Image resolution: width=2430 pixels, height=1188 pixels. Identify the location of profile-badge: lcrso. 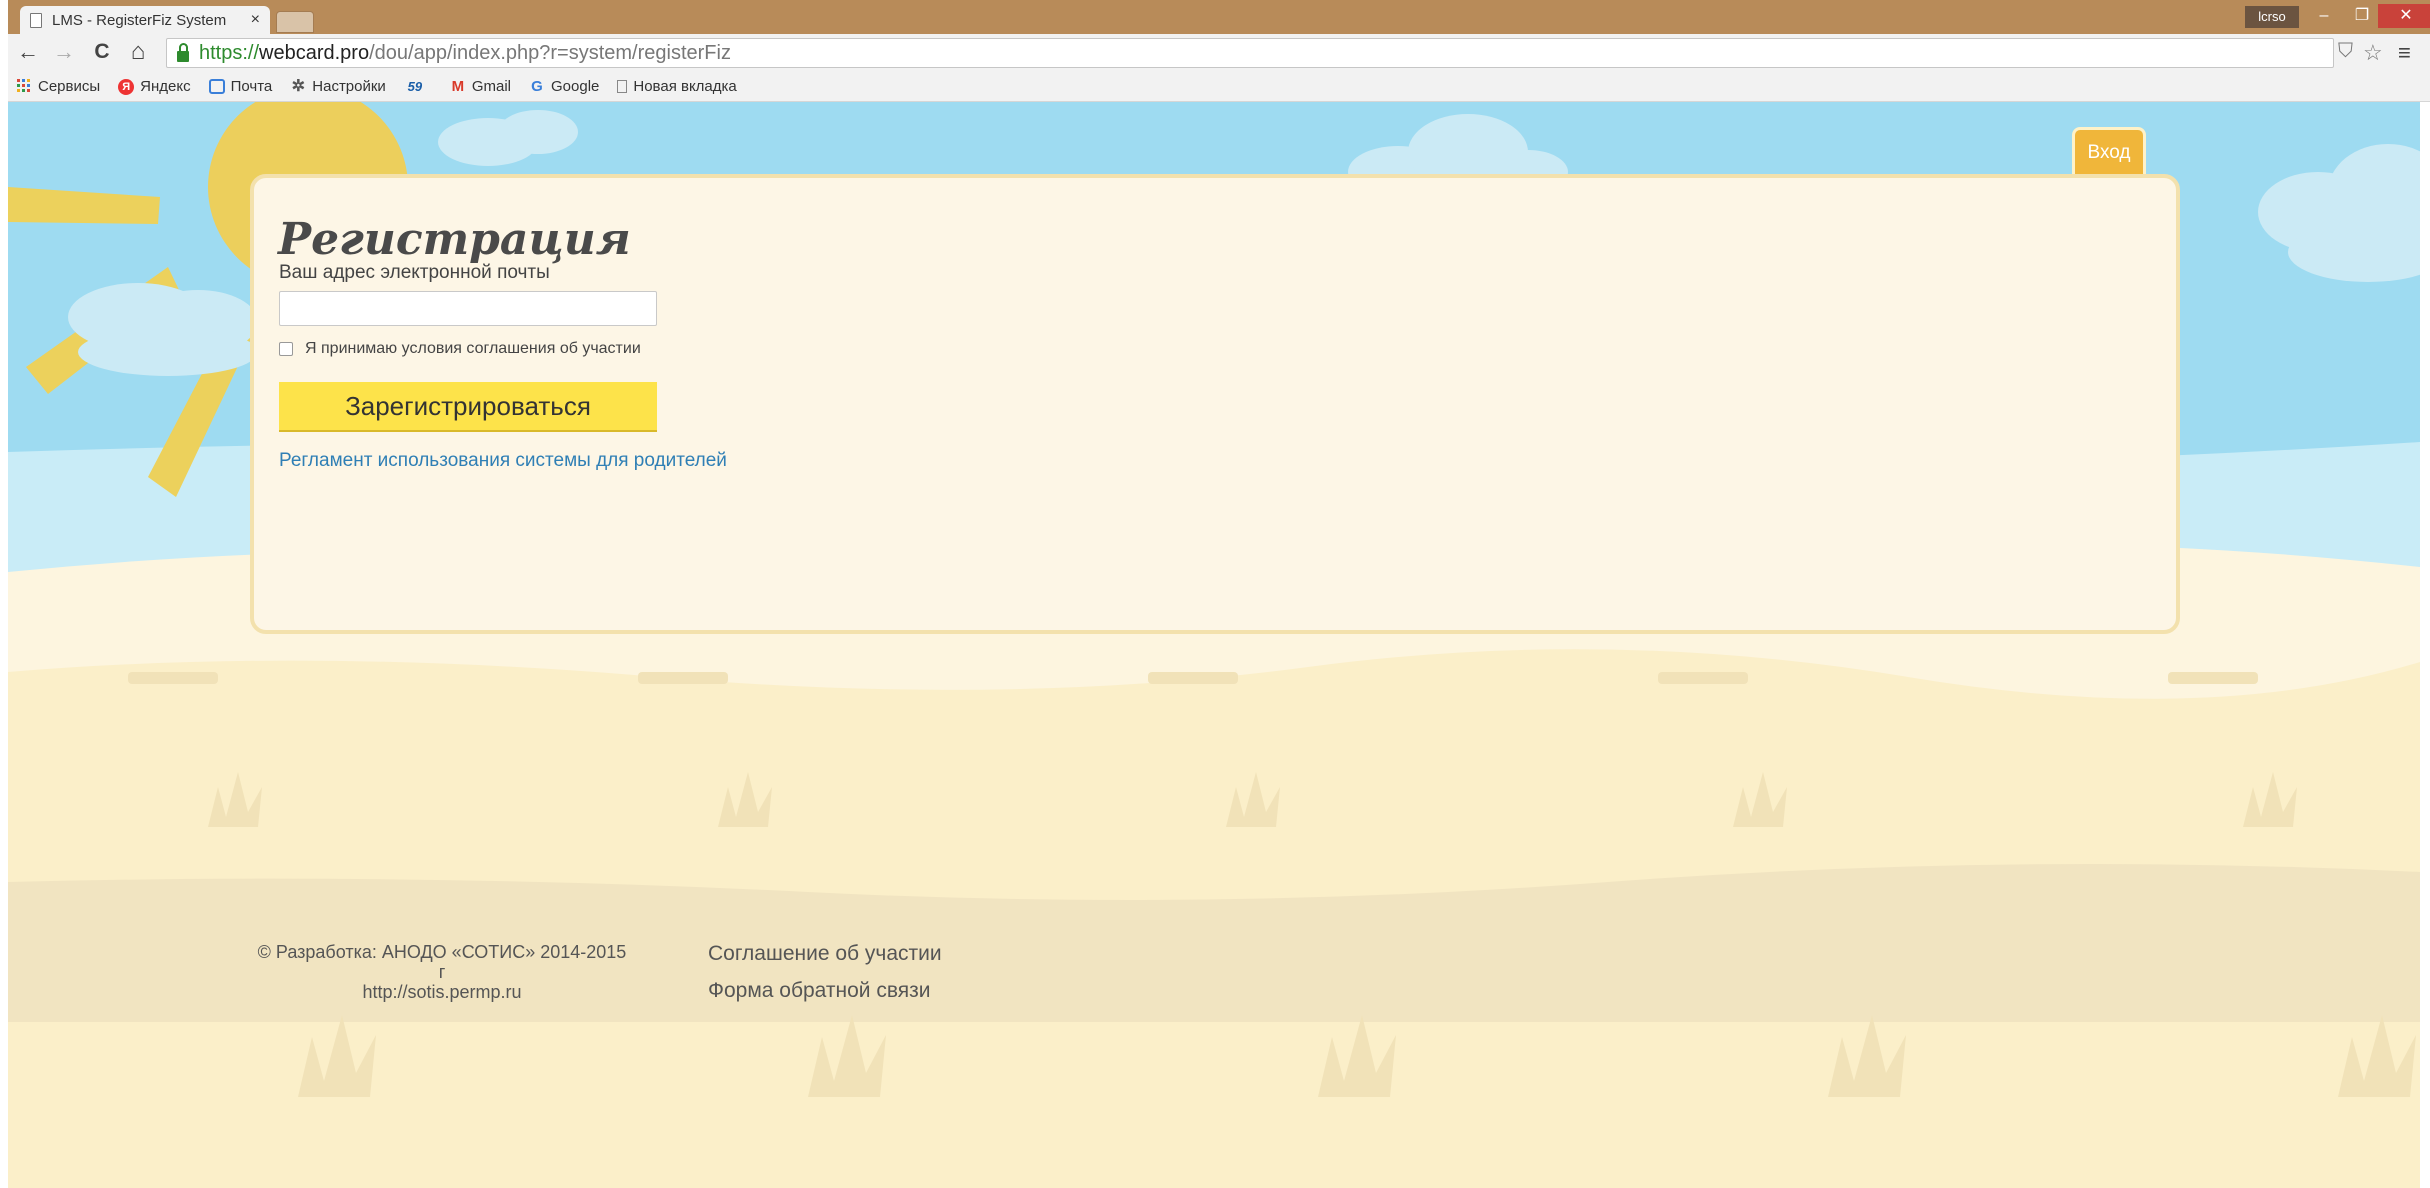
(2272, 17).